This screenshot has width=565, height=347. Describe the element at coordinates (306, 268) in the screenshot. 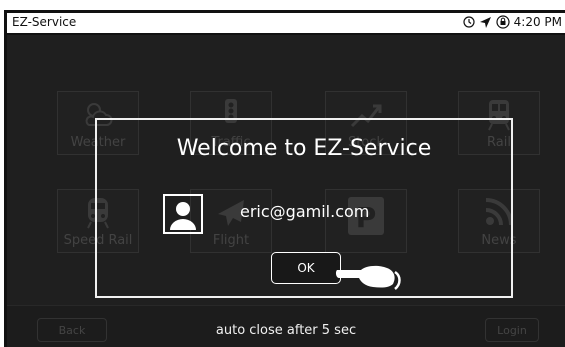

I see `ok-button: OK` at that location.